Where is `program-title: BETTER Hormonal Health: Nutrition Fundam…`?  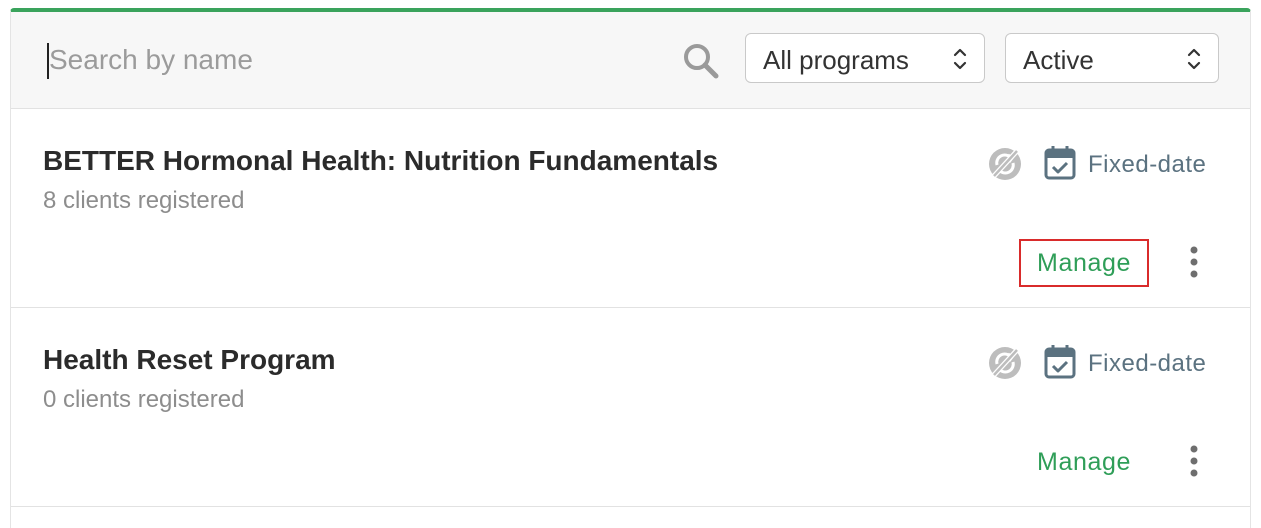 program-title: BETTER Hormonal Health: Nutrition Fundam… is located at coordinates (381, 160).